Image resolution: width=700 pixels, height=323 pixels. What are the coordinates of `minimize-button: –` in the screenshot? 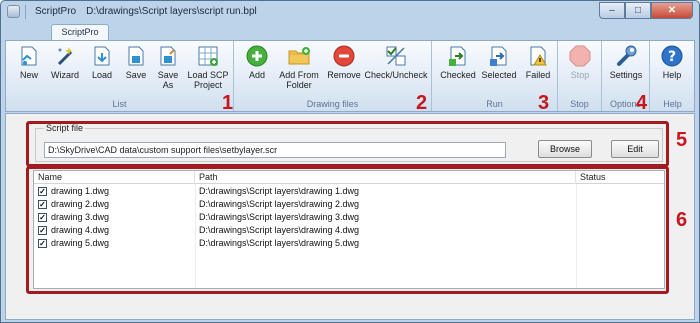 It's located at (612, 10).